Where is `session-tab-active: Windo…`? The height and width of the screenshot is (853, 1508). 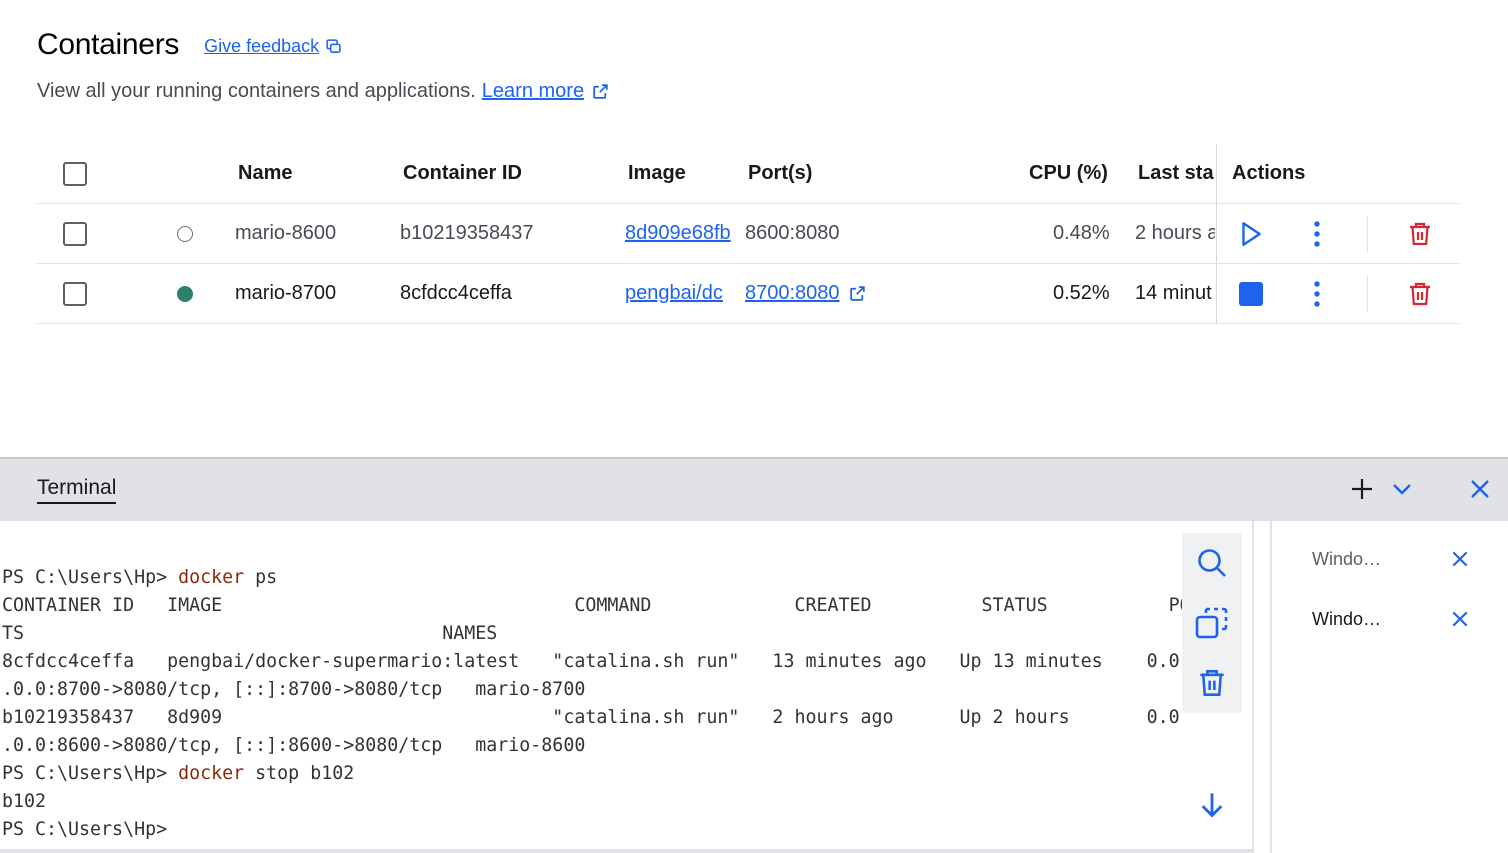
session-tab-active: Windo… is located at coordinates (1346, 619).